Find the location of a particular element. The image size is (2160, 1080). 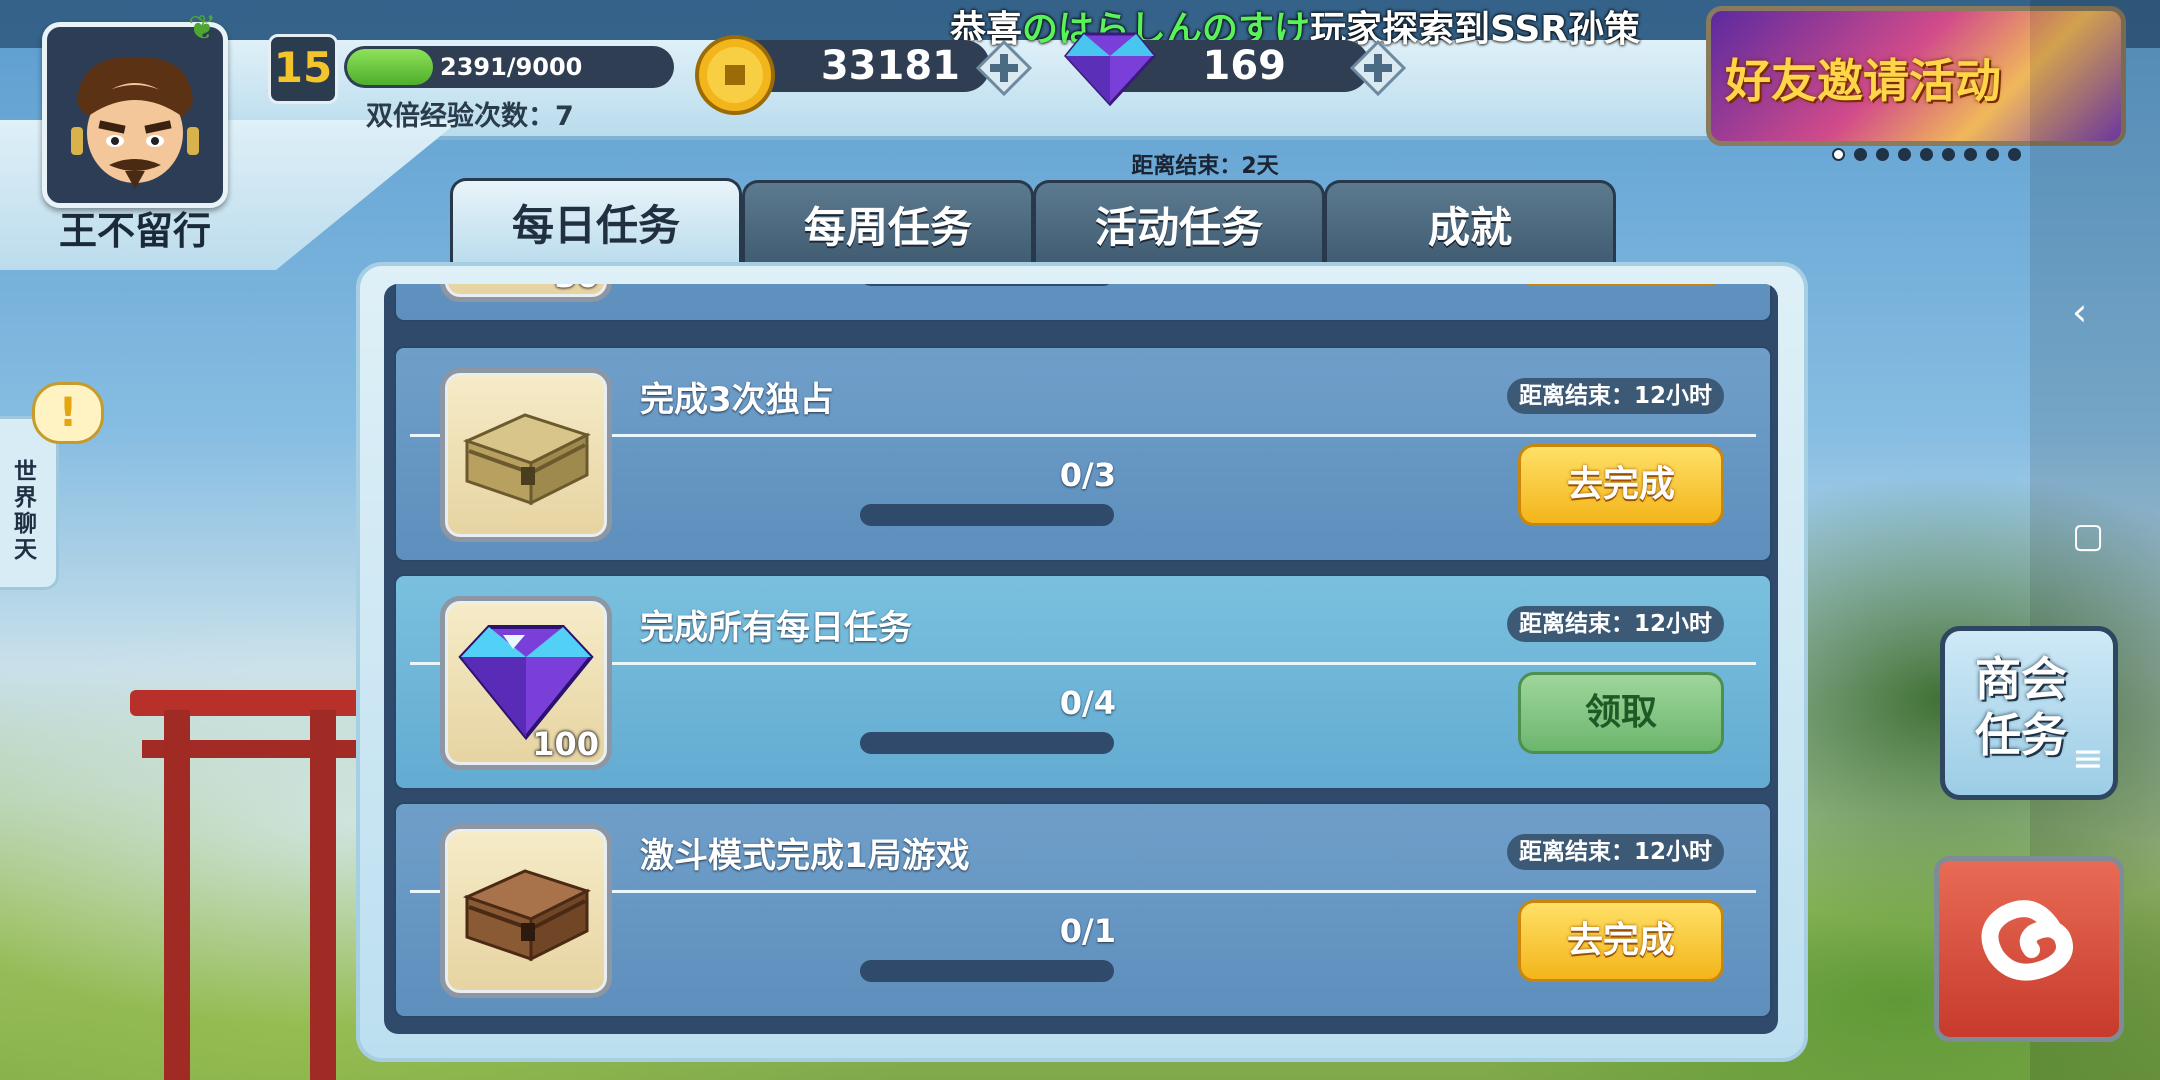

tab-label: 活动任务 is located at coordinates (1178, 227).